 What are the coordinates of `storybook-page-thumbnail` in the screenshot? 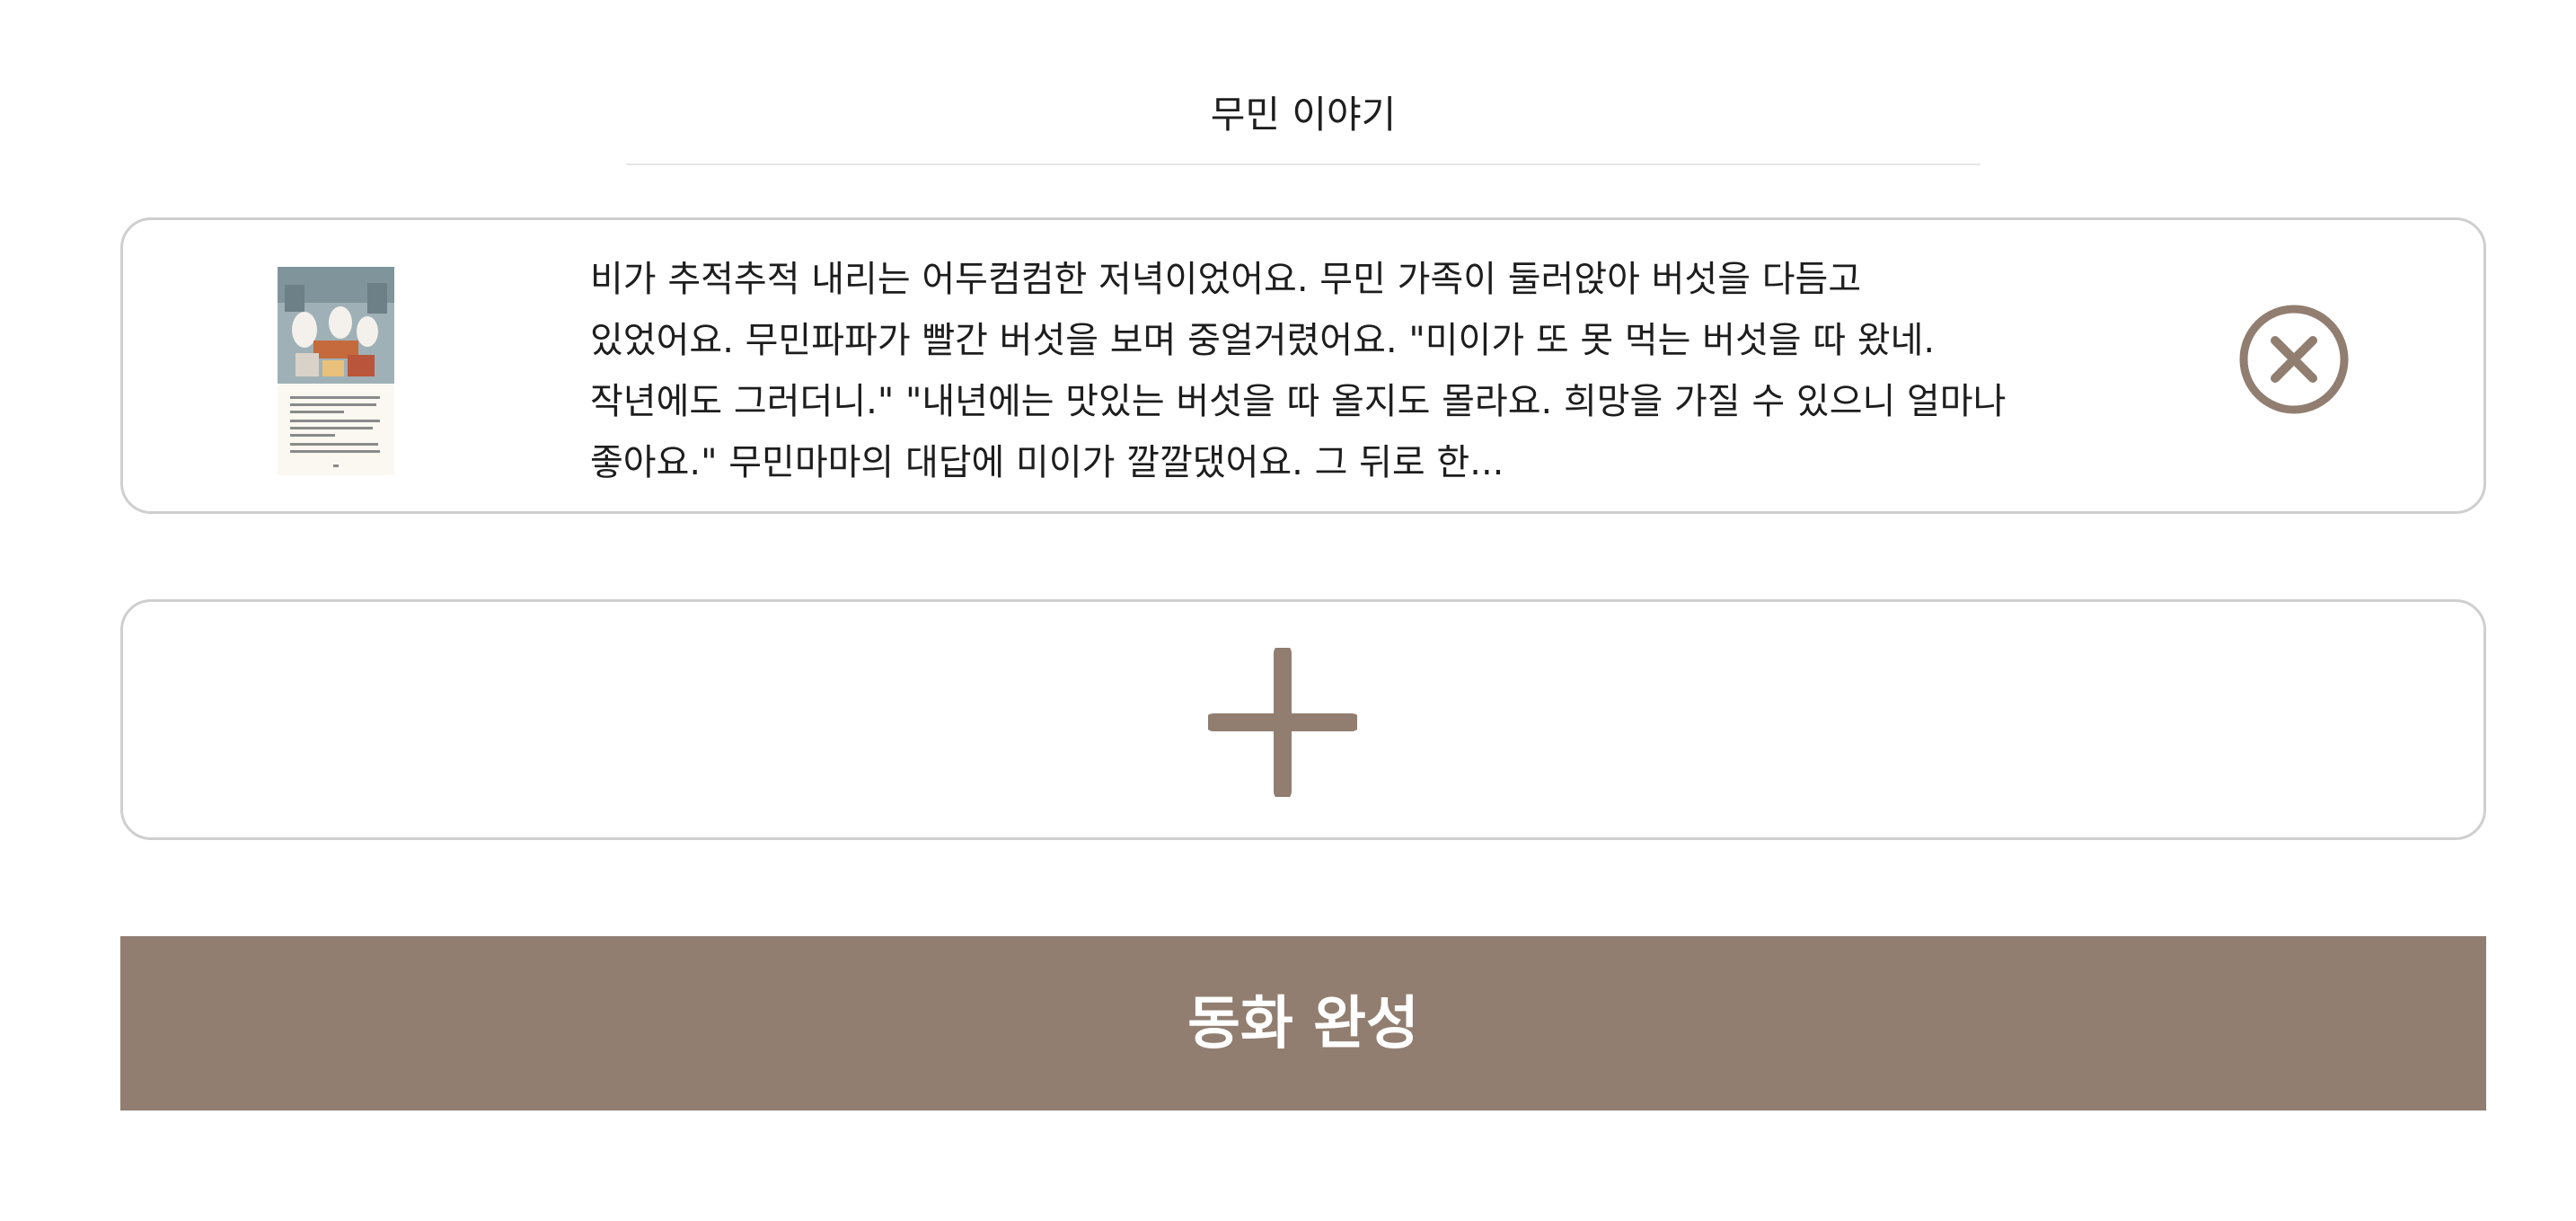 It's located at (336, 371).